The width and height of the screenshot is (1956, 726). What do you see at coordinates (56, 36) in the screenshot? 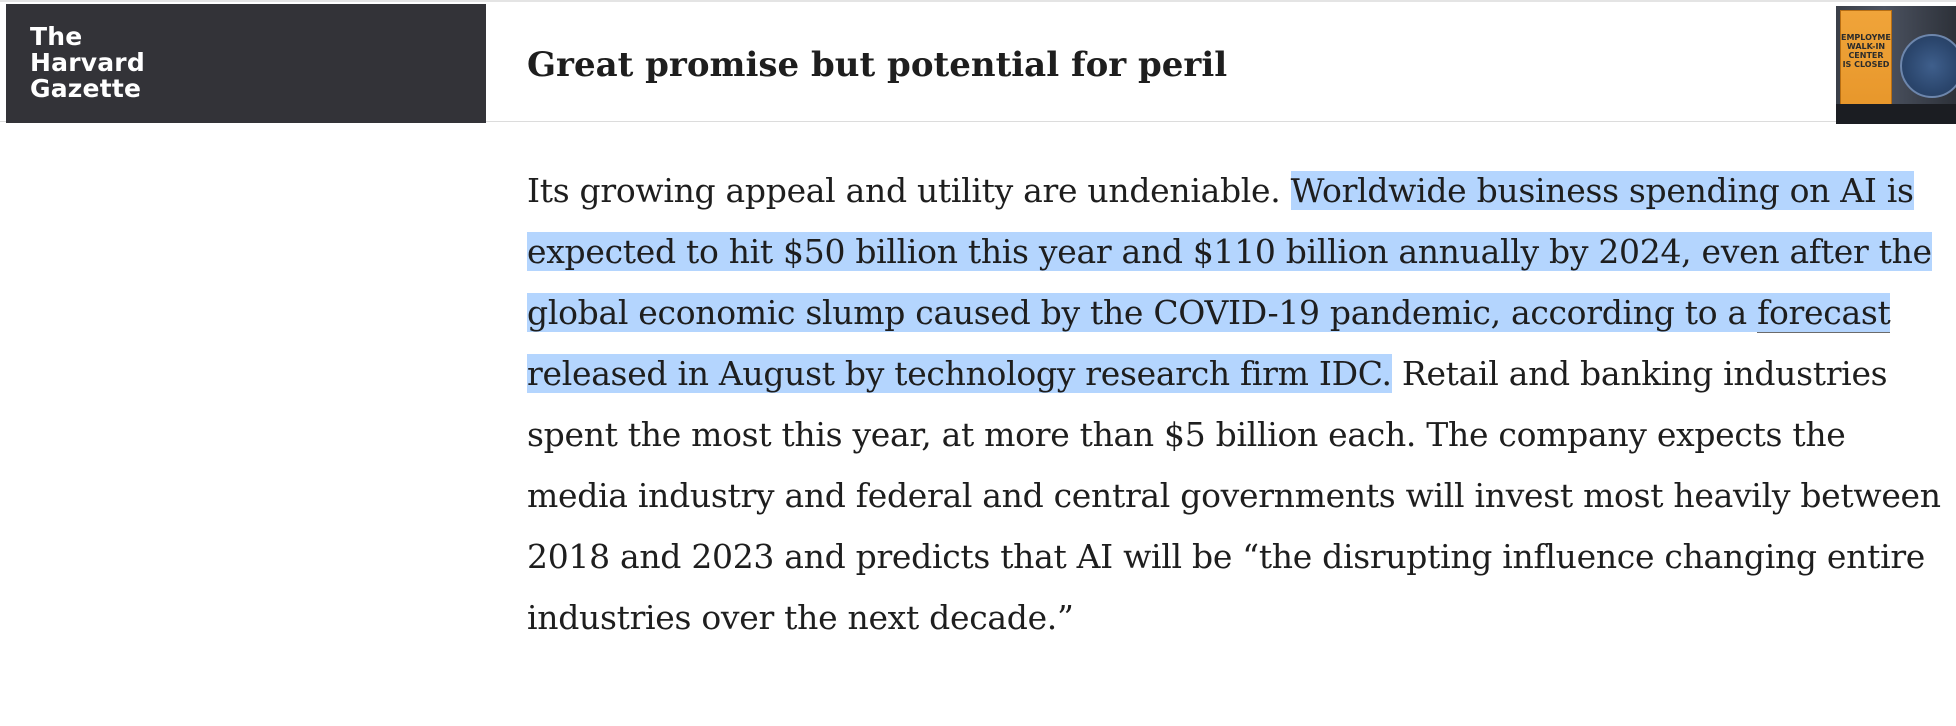
I see `logo-line-the: The` at bounding box center [56, 36].